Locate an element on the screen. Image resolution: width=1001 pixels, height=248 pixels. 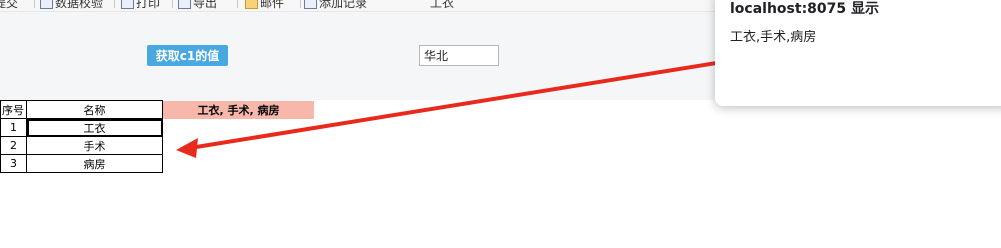
toolbar-submit-label: 提交 is located at coordinates (9, 5).